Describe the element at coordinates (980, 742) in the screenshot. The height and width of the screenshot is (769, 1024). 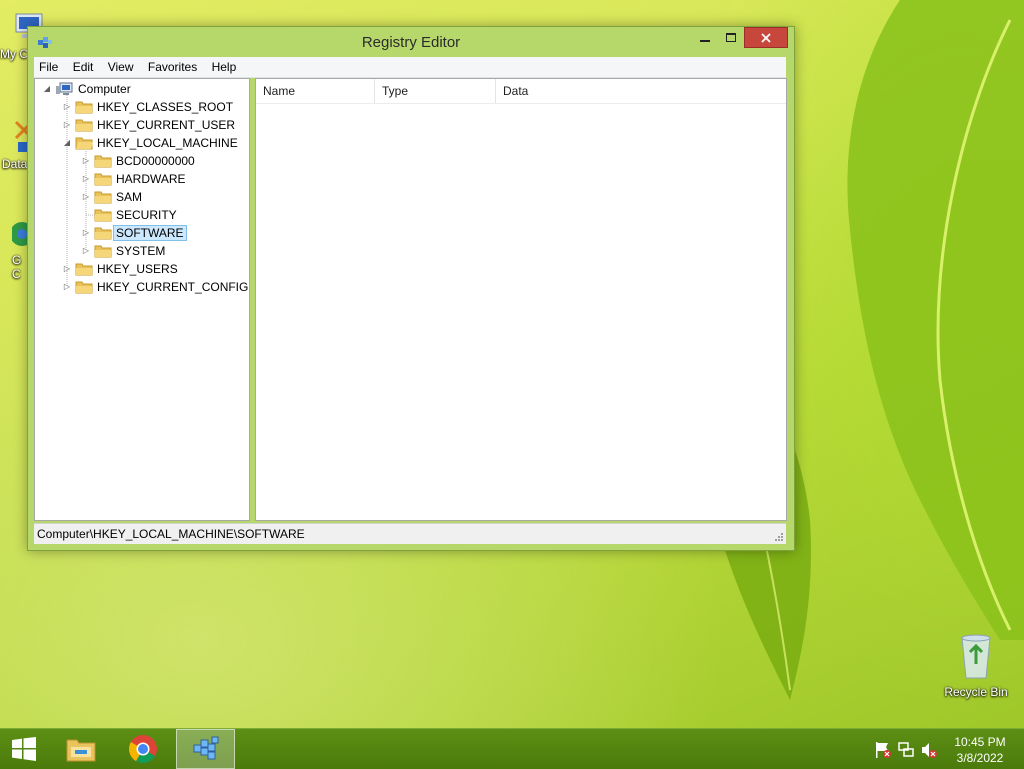
I see `clock-time: 10:45 PM` at that location.